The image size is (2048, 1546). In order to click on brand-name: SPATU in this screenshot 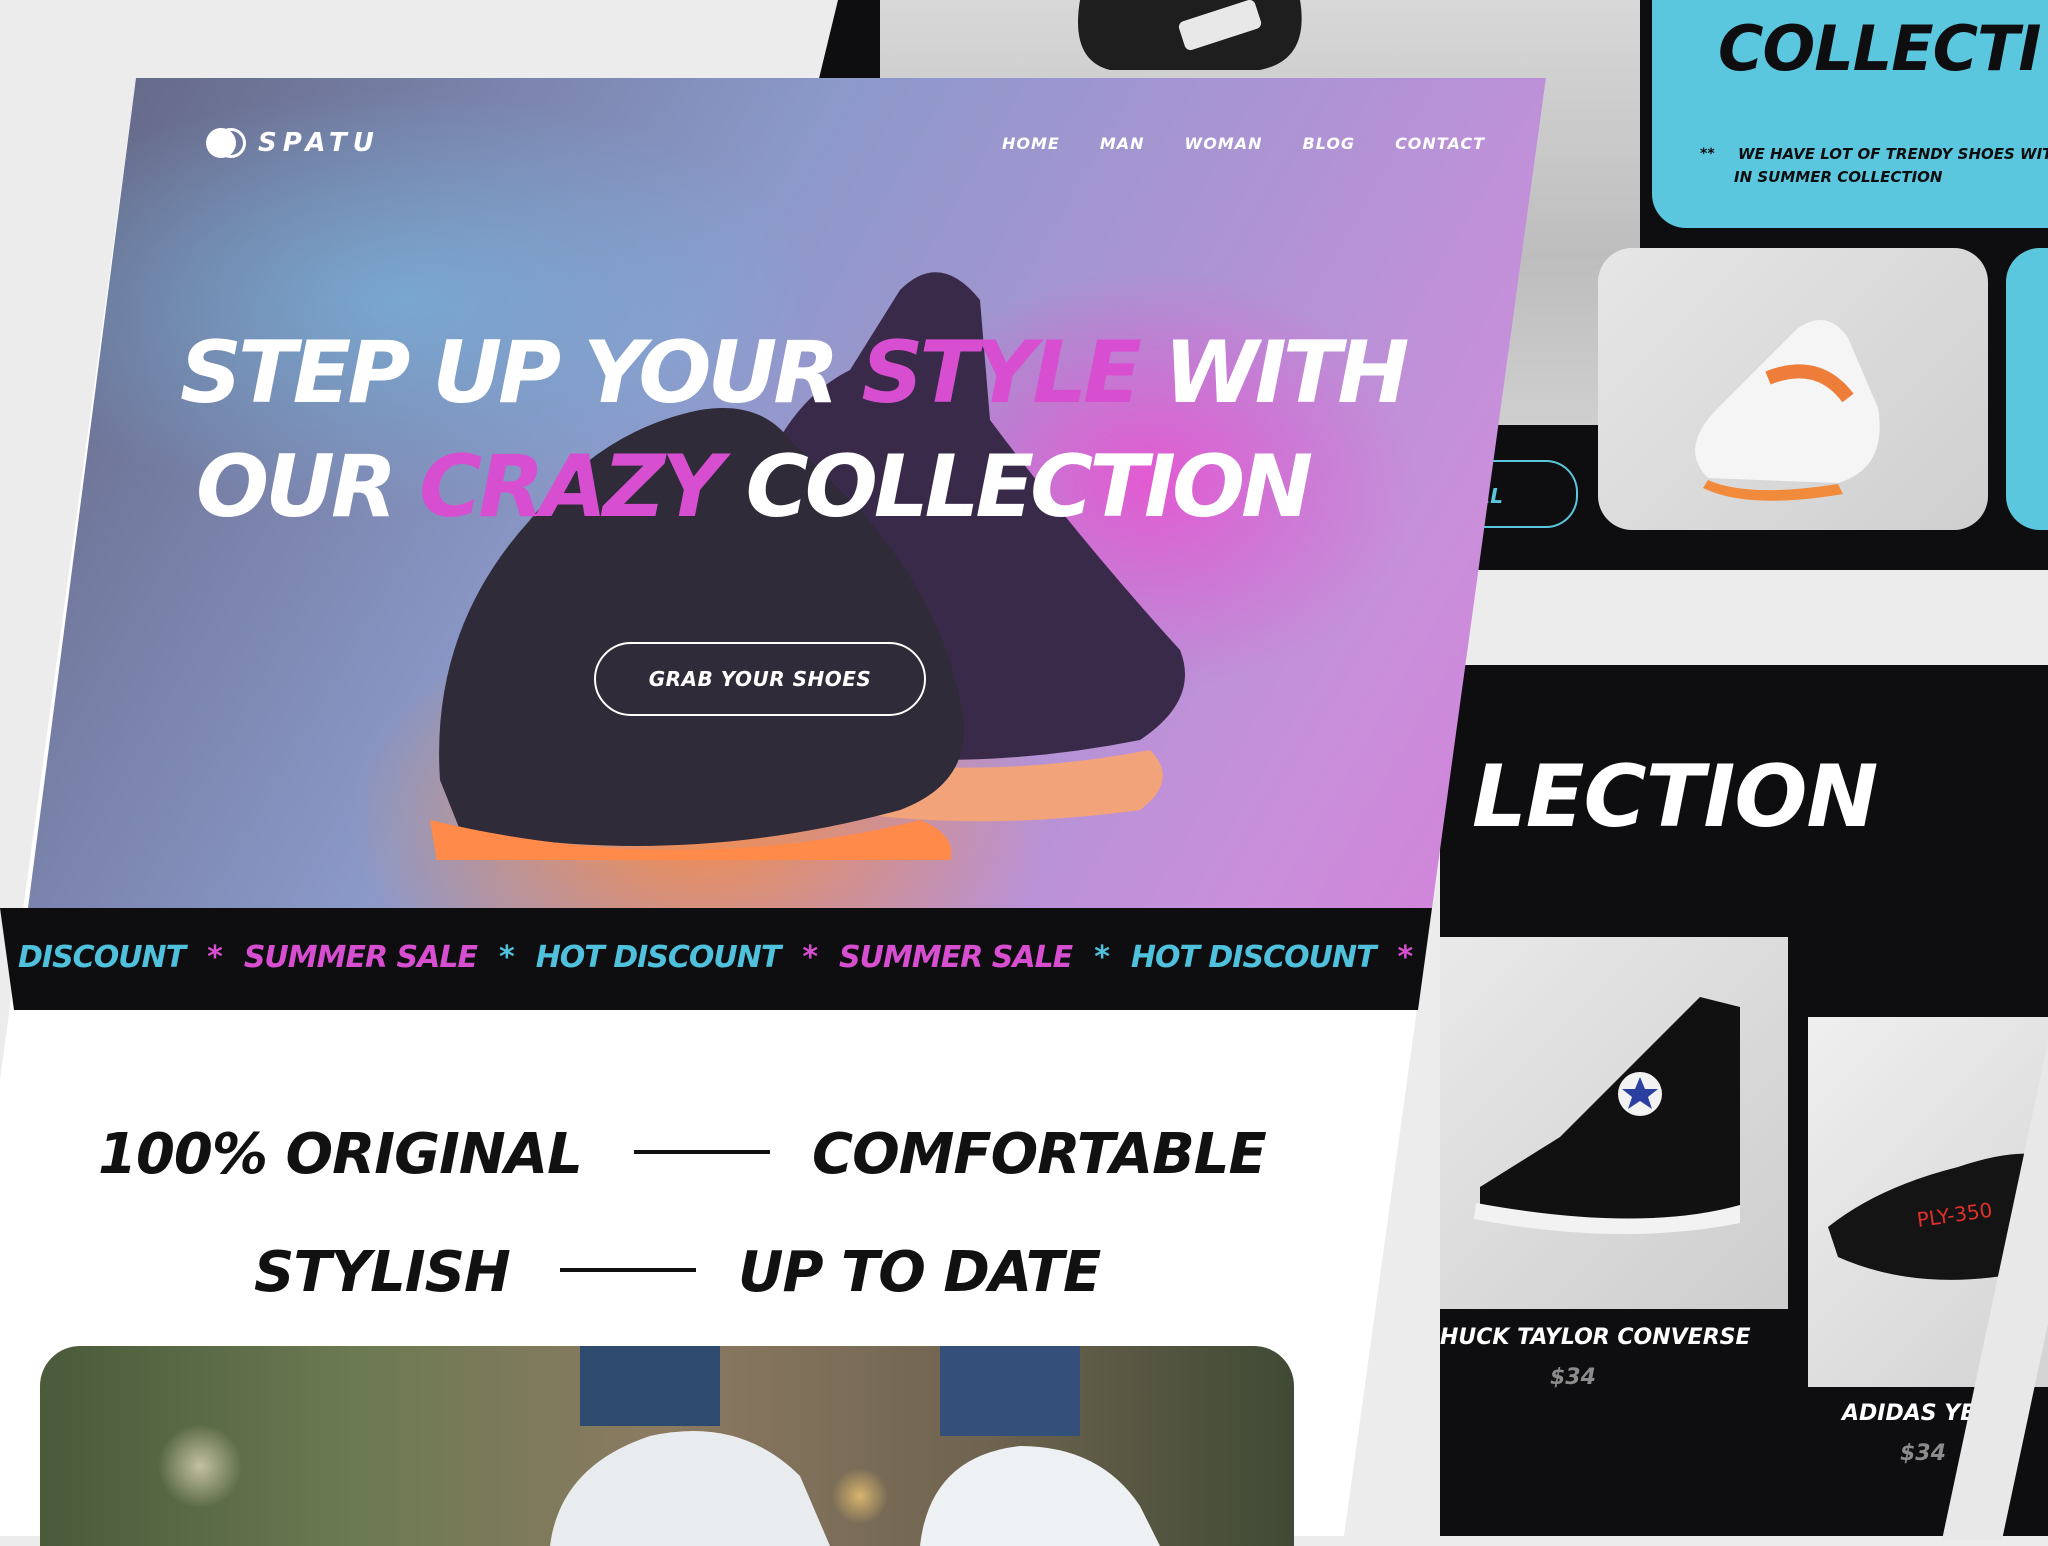, I will do `click(319, 143)`.